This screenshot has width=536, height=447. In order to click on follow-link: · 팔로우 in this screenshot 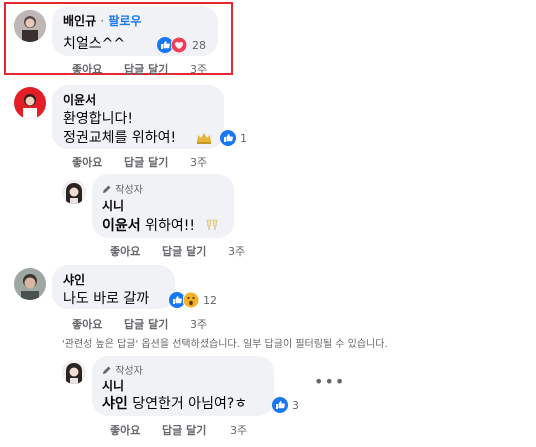, I will do `click(120, 21)`.